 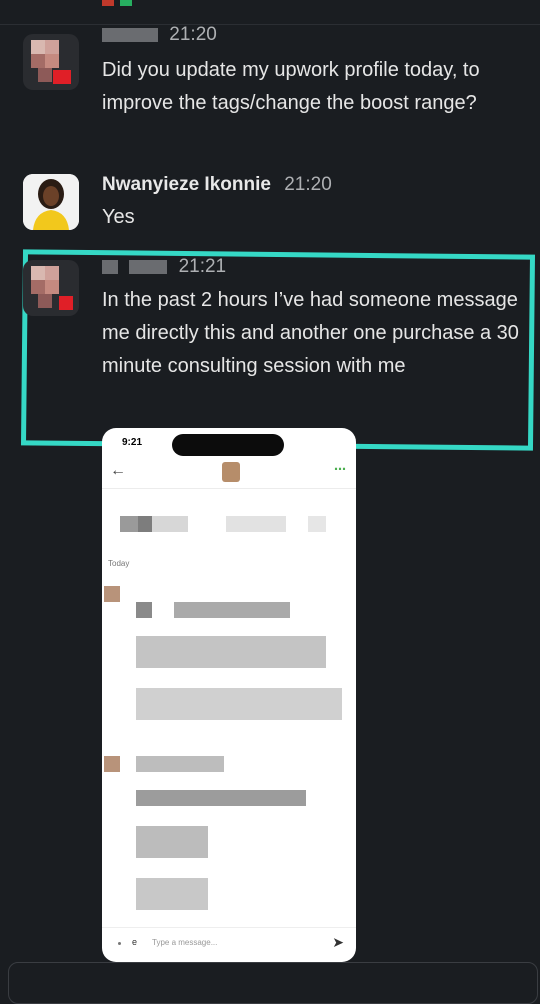 I want to click on avatar-nwanyieze, so click(x=51, y=202).